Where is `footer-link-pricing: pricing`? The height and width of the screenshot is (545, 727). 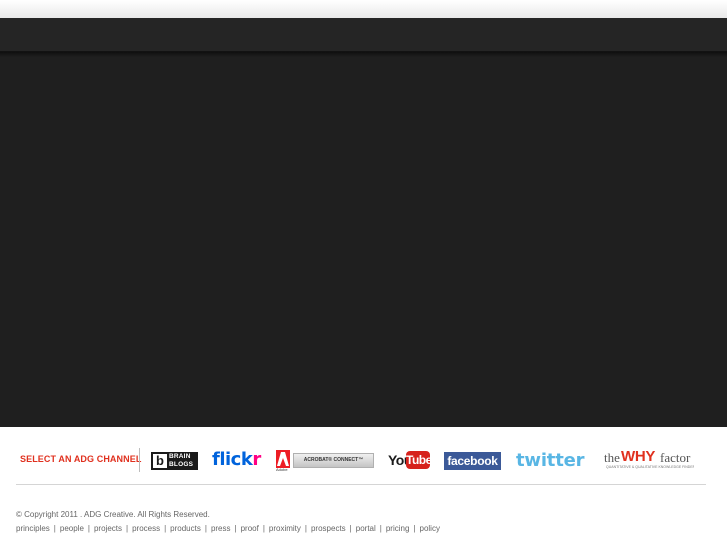
footer-link-pricing: pricing is located at coordinates (398, 528).